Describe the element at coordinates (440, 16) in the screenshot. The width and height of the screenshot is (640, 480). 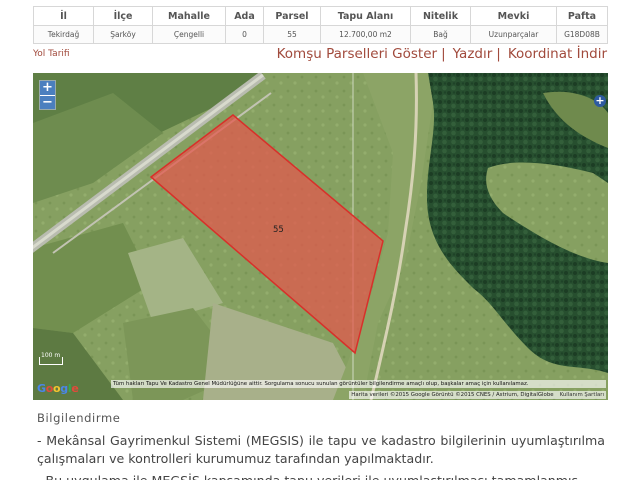
I see `header-nitelik: Nitelik` at that location.